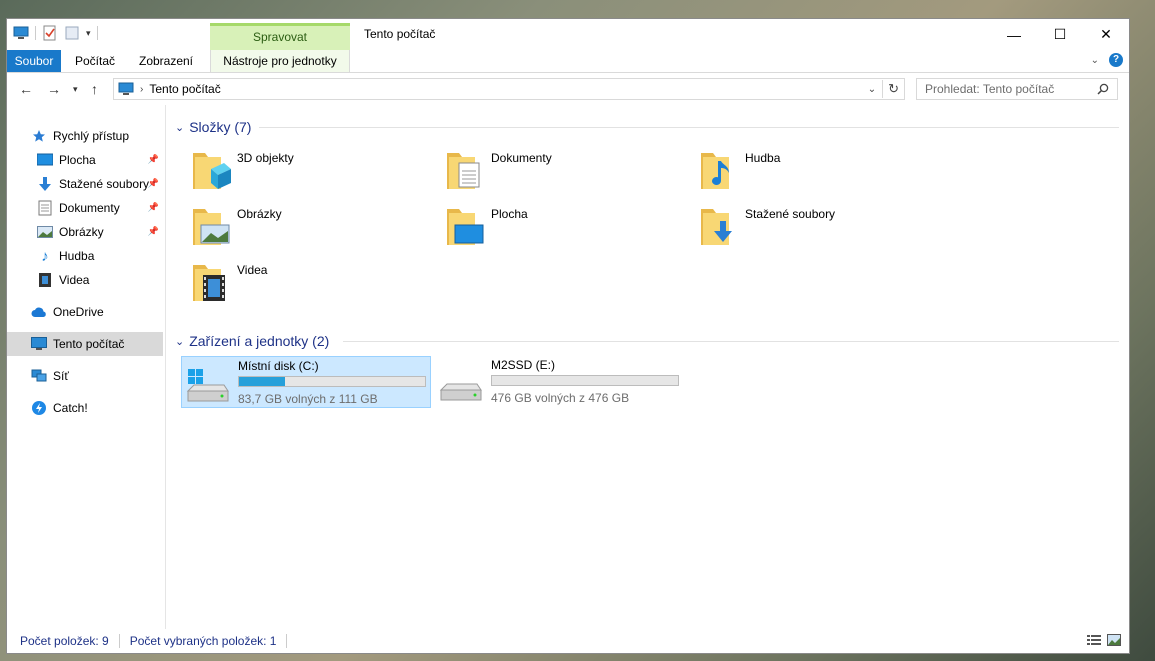 The image size is (1155, 661). Describe the element at coordinates (85, 280) in the screenshot. I see `sidebar-item-videa: Videa` at that location.